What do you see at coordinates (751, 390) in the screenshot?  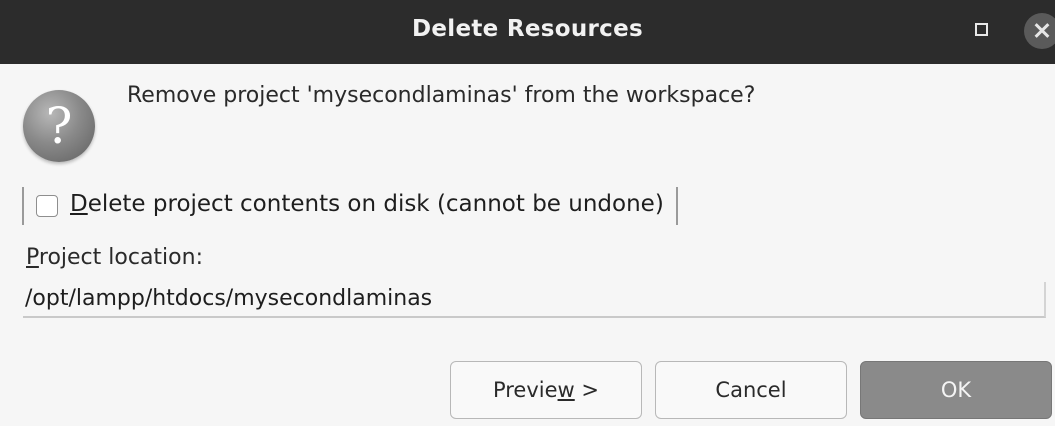 I see `cancel-button: Cancel` at bounding box center [751, 390].